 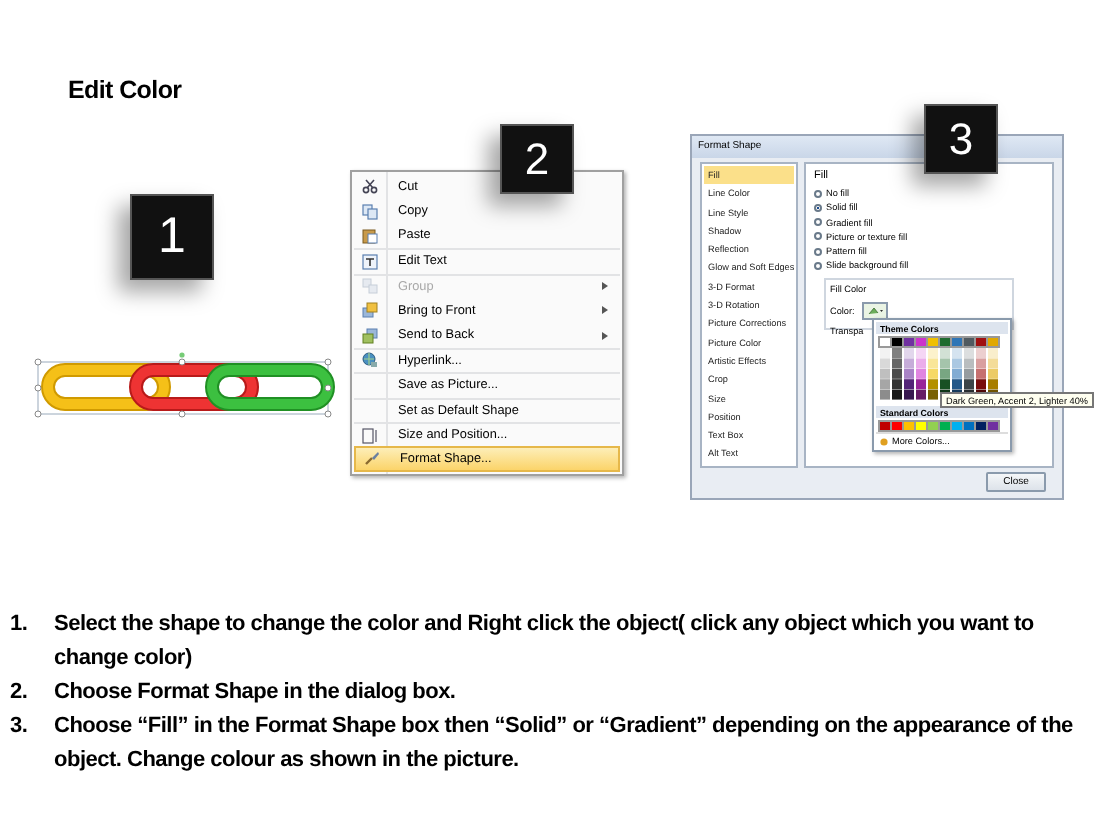 I want to click on instruction-text: Choose Format Shape in the dialog box., so click(x=255, y=693).